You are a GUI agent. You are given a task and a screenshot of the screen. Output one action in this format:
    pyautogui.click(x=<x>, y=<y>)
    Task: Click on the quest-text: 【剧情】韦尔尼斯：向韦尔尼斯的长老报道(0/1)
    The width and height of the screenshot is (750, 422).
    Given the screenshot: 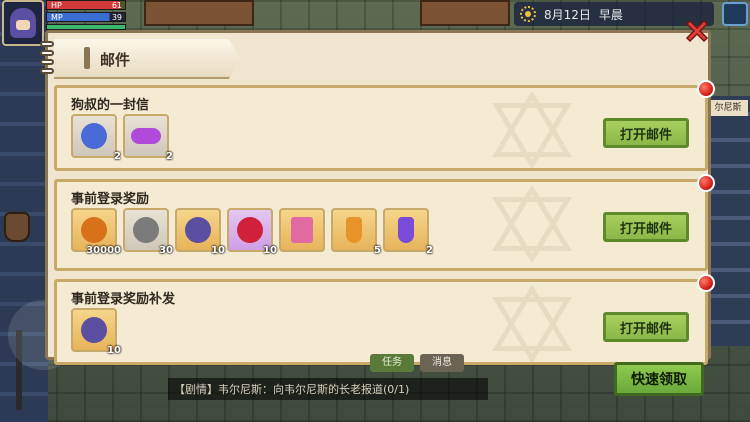 What is the action you would take?
    pyautogui.click(x=292, y=389)
    